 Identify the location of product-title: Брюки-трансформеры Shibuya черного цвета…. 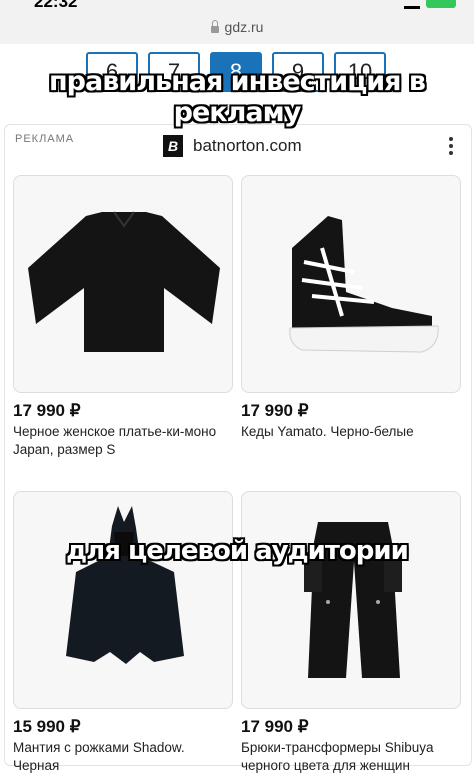
(351, 757).